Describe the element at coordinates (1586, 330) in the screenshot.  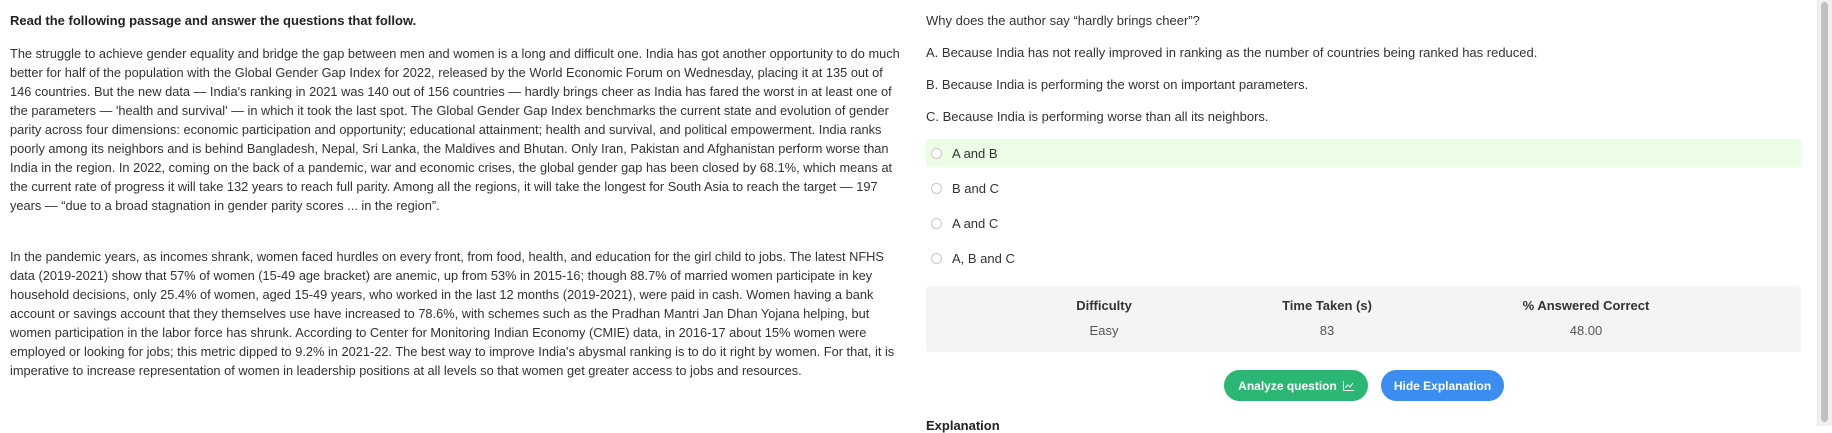
I see `stat-value: 48.00` at that location.